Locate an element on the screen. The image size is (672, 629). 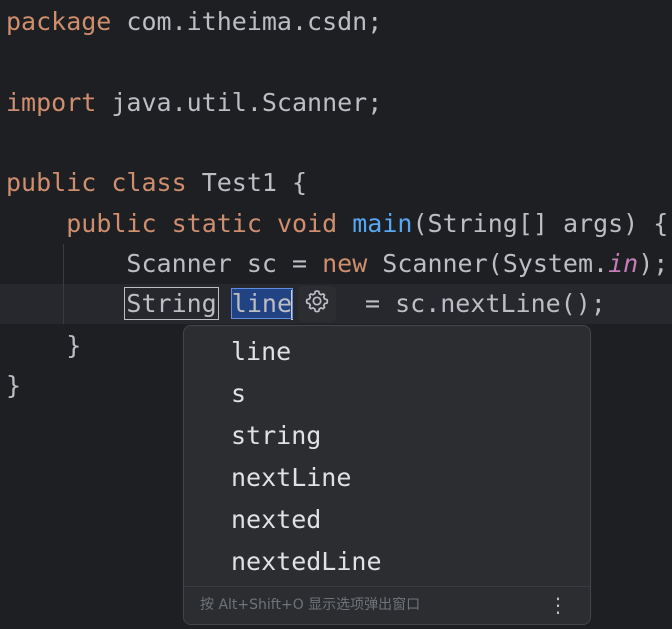
brace-close-outer: } is located at coordinates (14, 385).